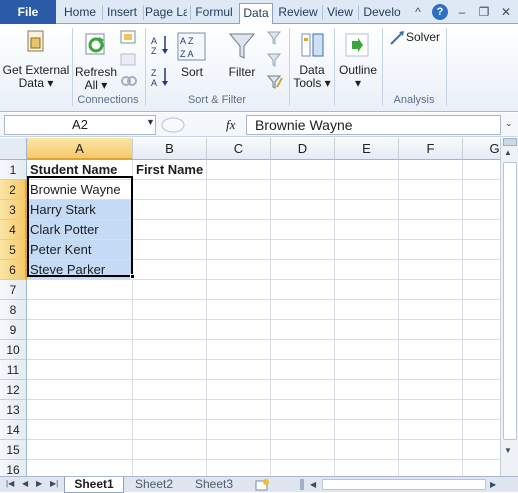  Describe the element at coordinates (129, 60) in the screenshot. I see `properties-icon` at that location.